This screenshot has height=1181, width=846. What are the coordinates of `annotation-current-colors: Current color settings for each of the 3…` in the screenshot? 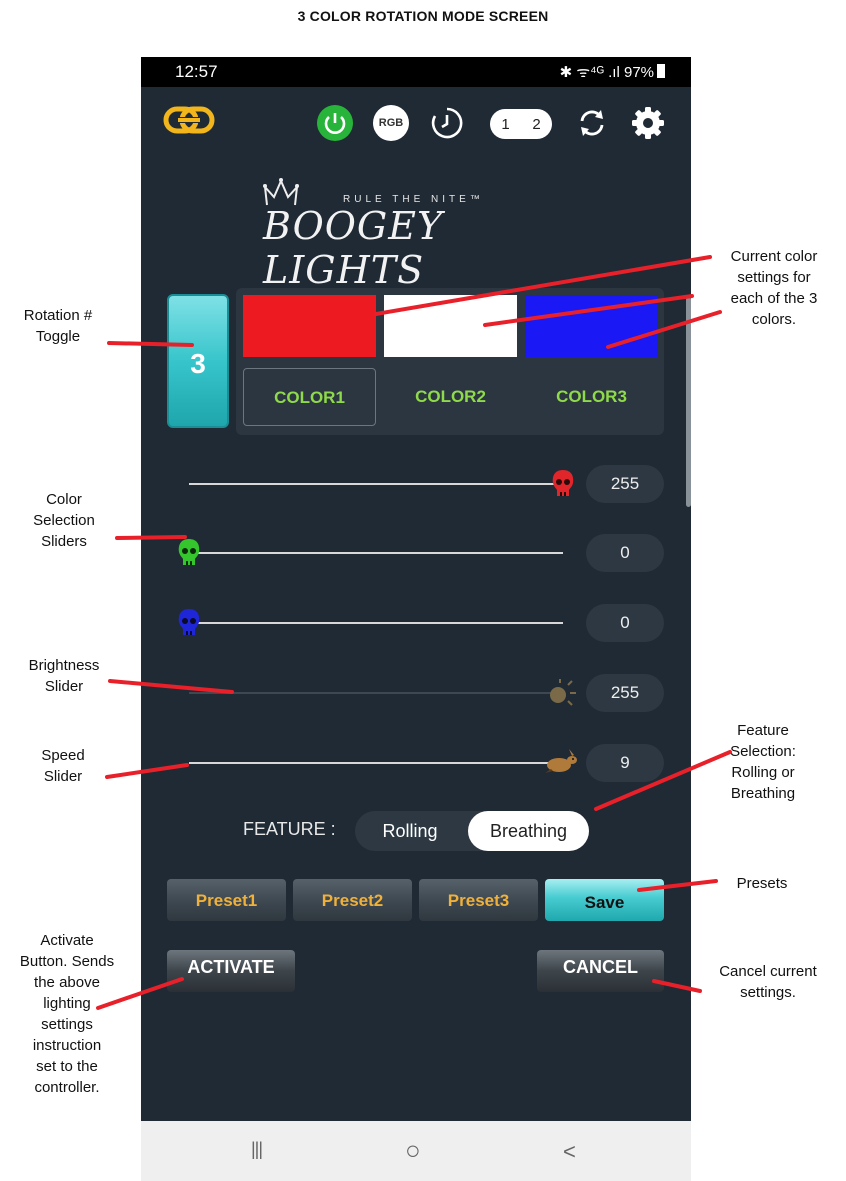 It's located at (774, 288).